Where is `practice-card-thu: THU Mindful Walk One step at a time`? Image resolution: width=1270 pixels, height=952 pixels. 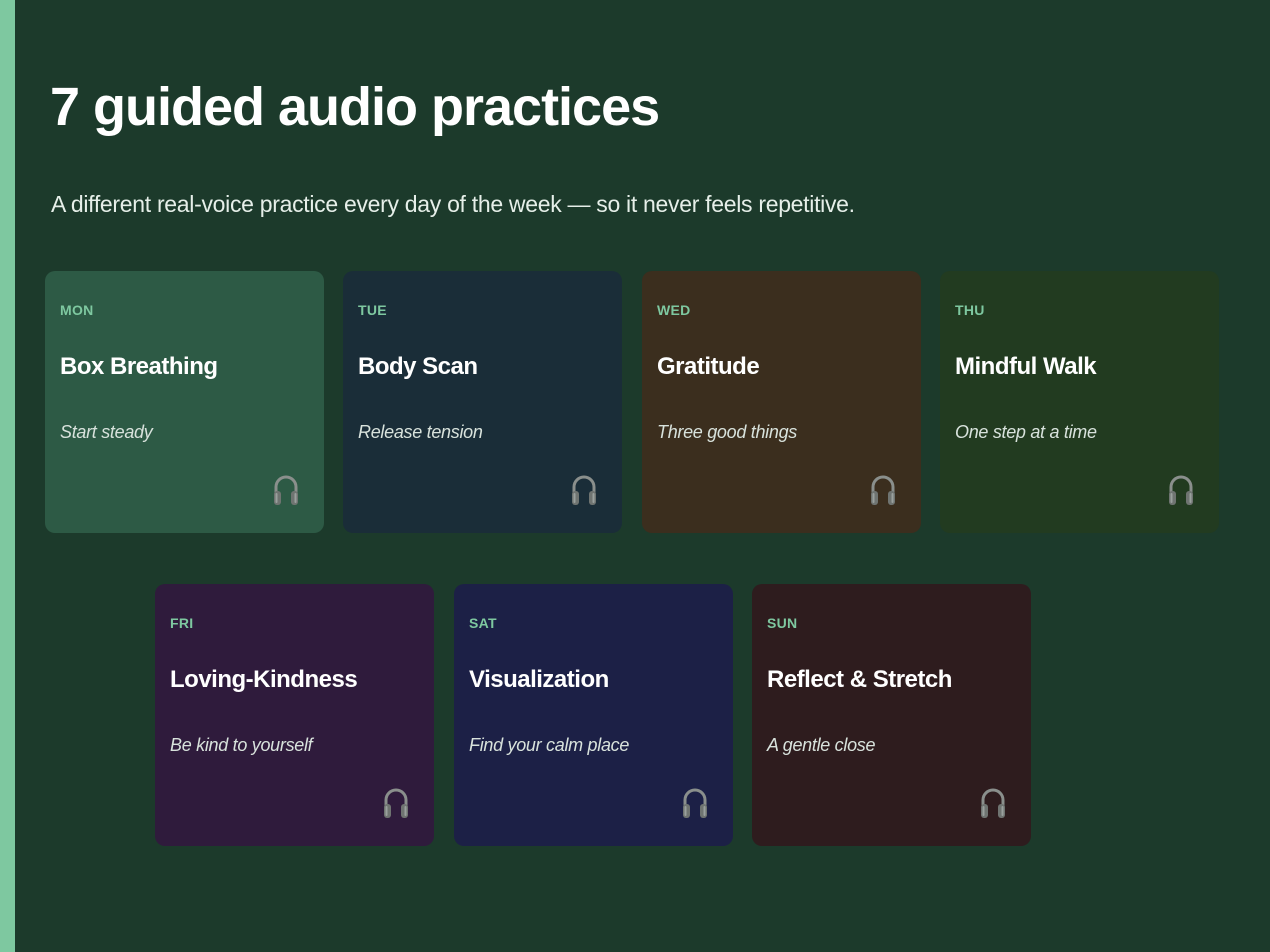 practice-card-thu: THU Mindful Walk One step at a time is located at coordinates (1079, 402).